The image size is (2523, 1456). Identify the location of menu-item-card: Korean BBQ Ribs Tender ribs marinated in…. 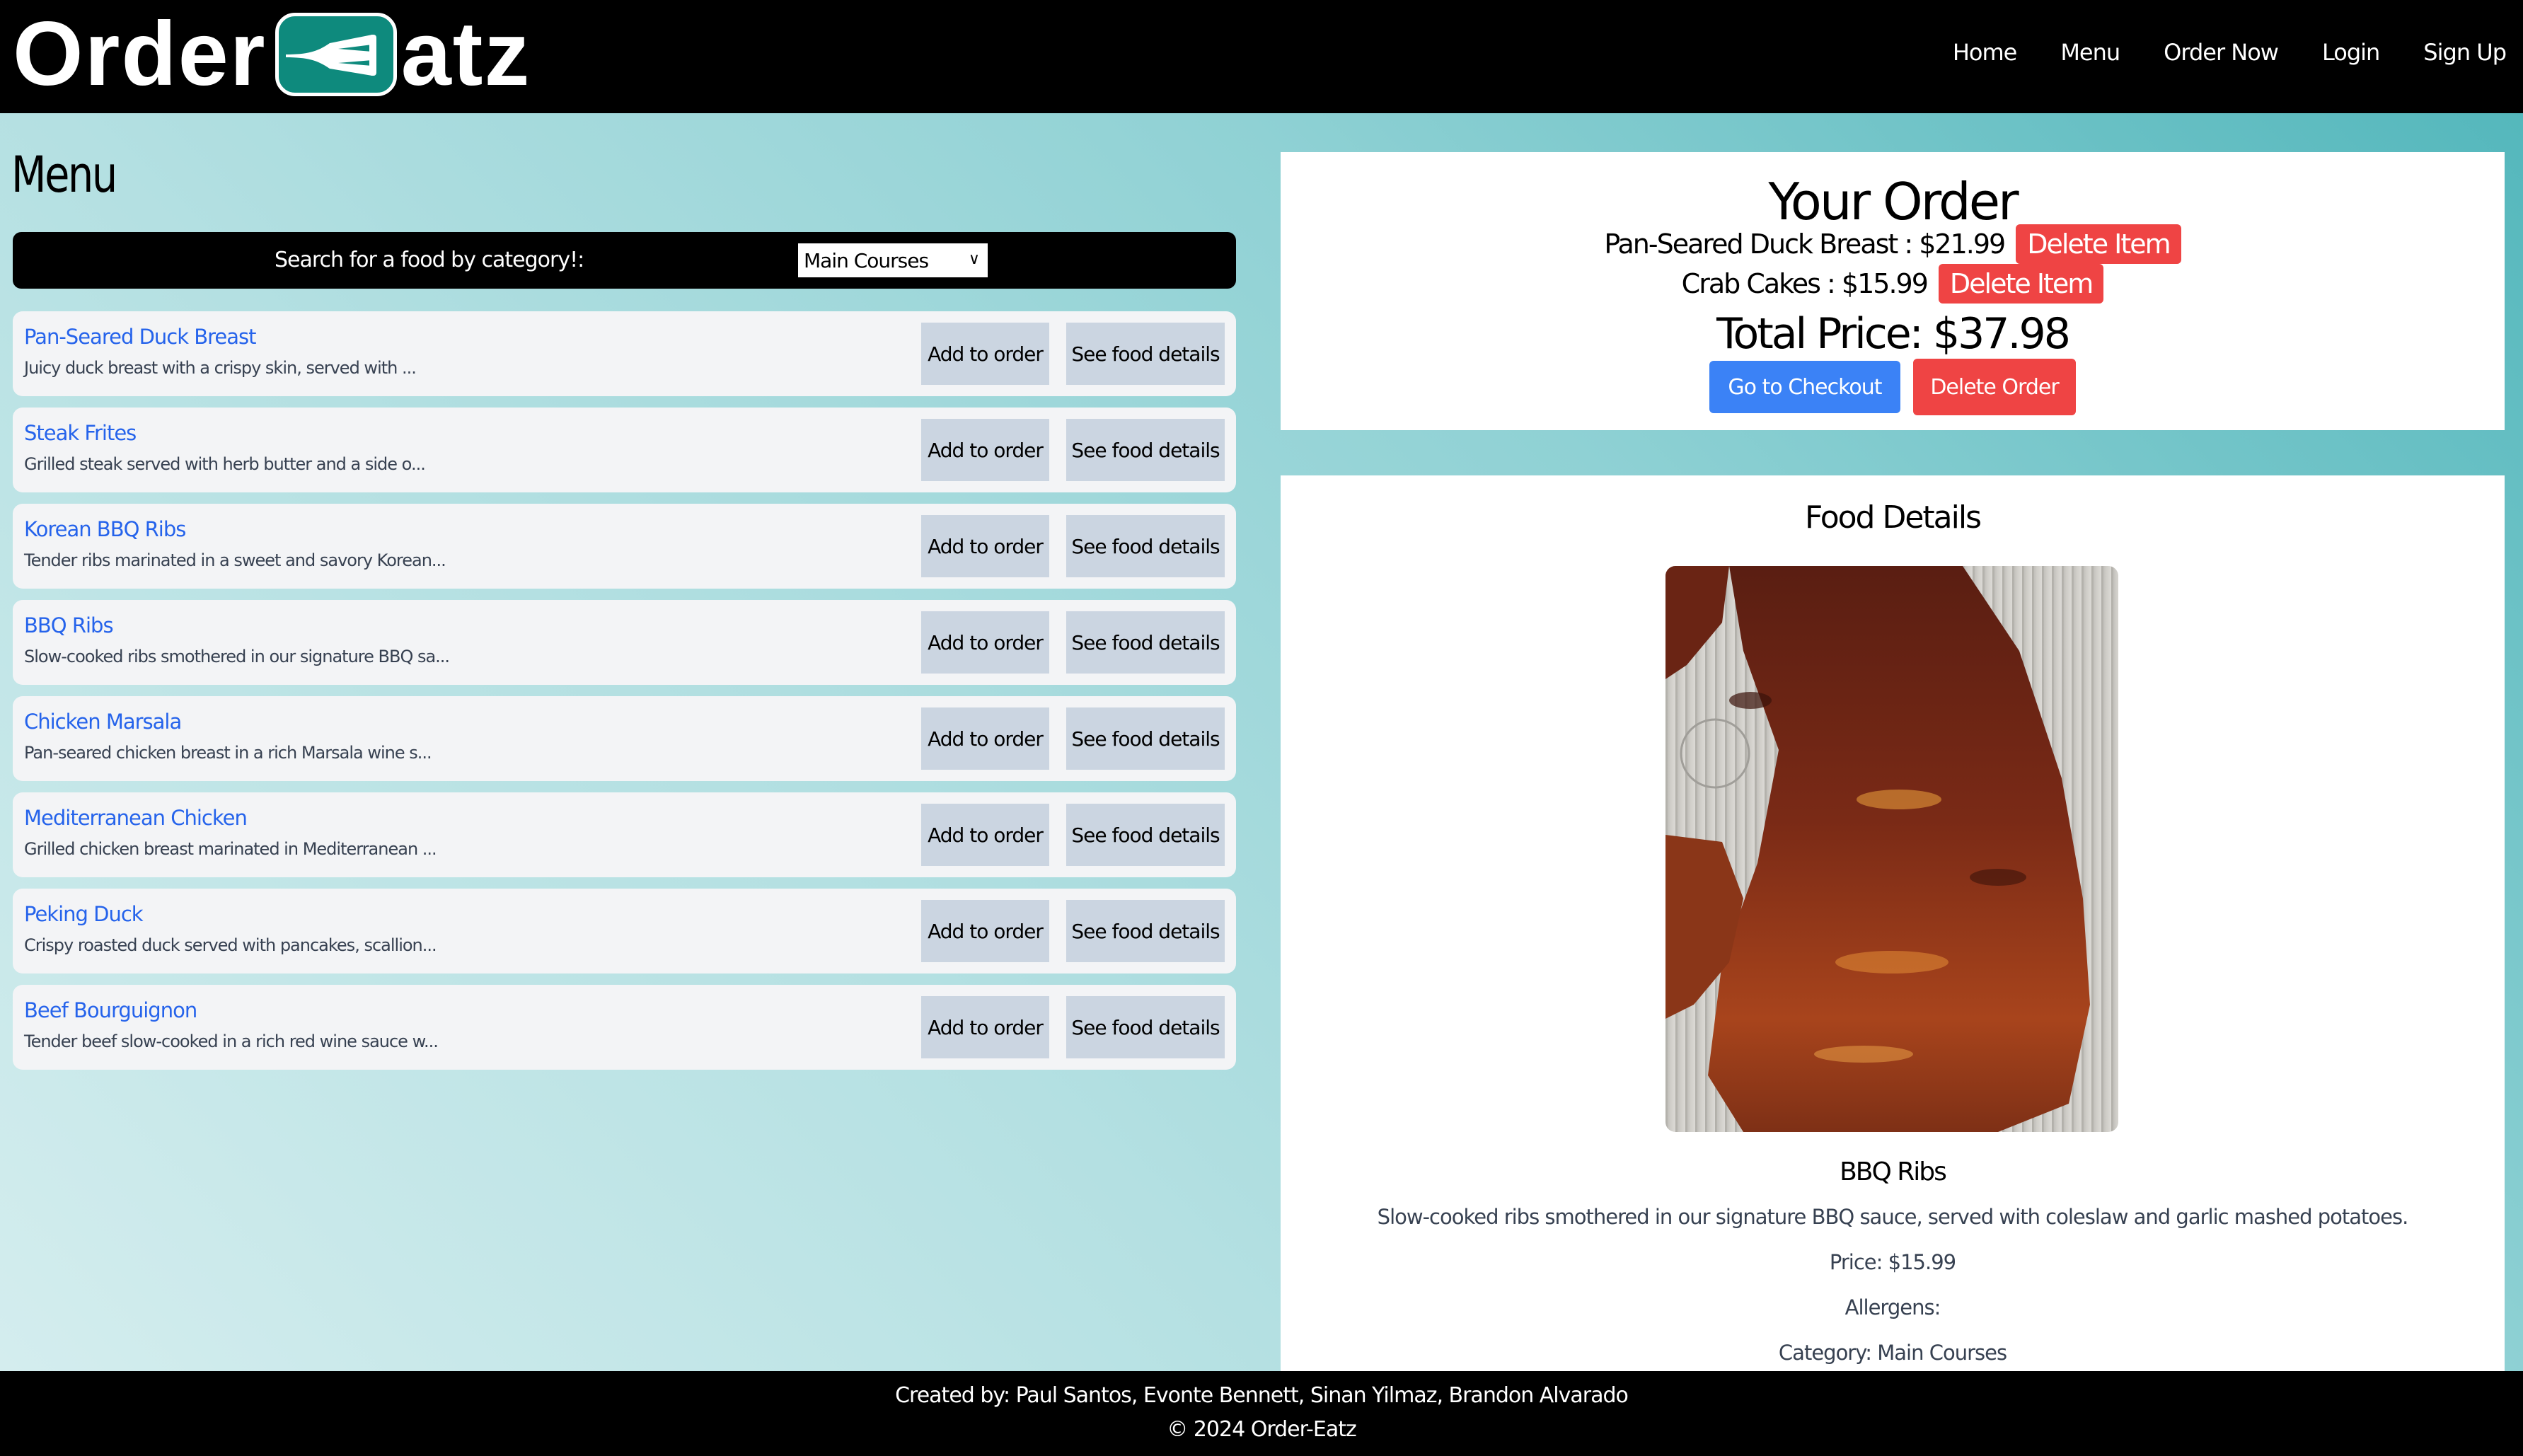
(624, 546).